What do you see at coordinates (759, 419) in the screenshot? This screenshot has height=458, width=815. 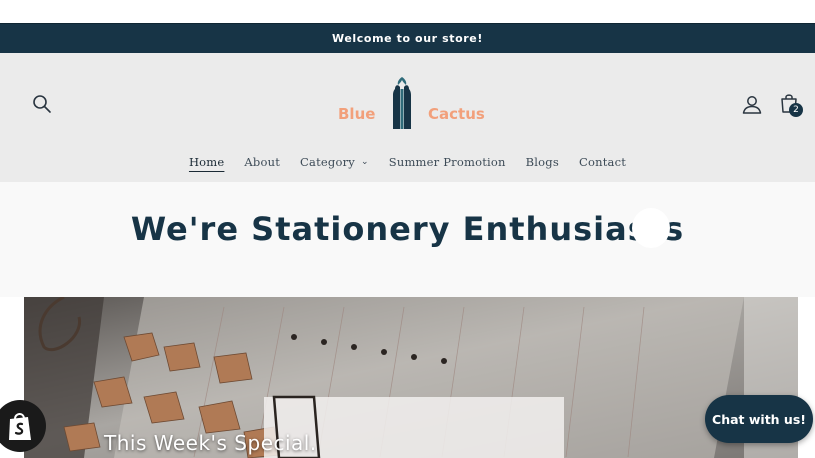 I see `chat-button: Chat with us!` at bounding box center [759, 419].